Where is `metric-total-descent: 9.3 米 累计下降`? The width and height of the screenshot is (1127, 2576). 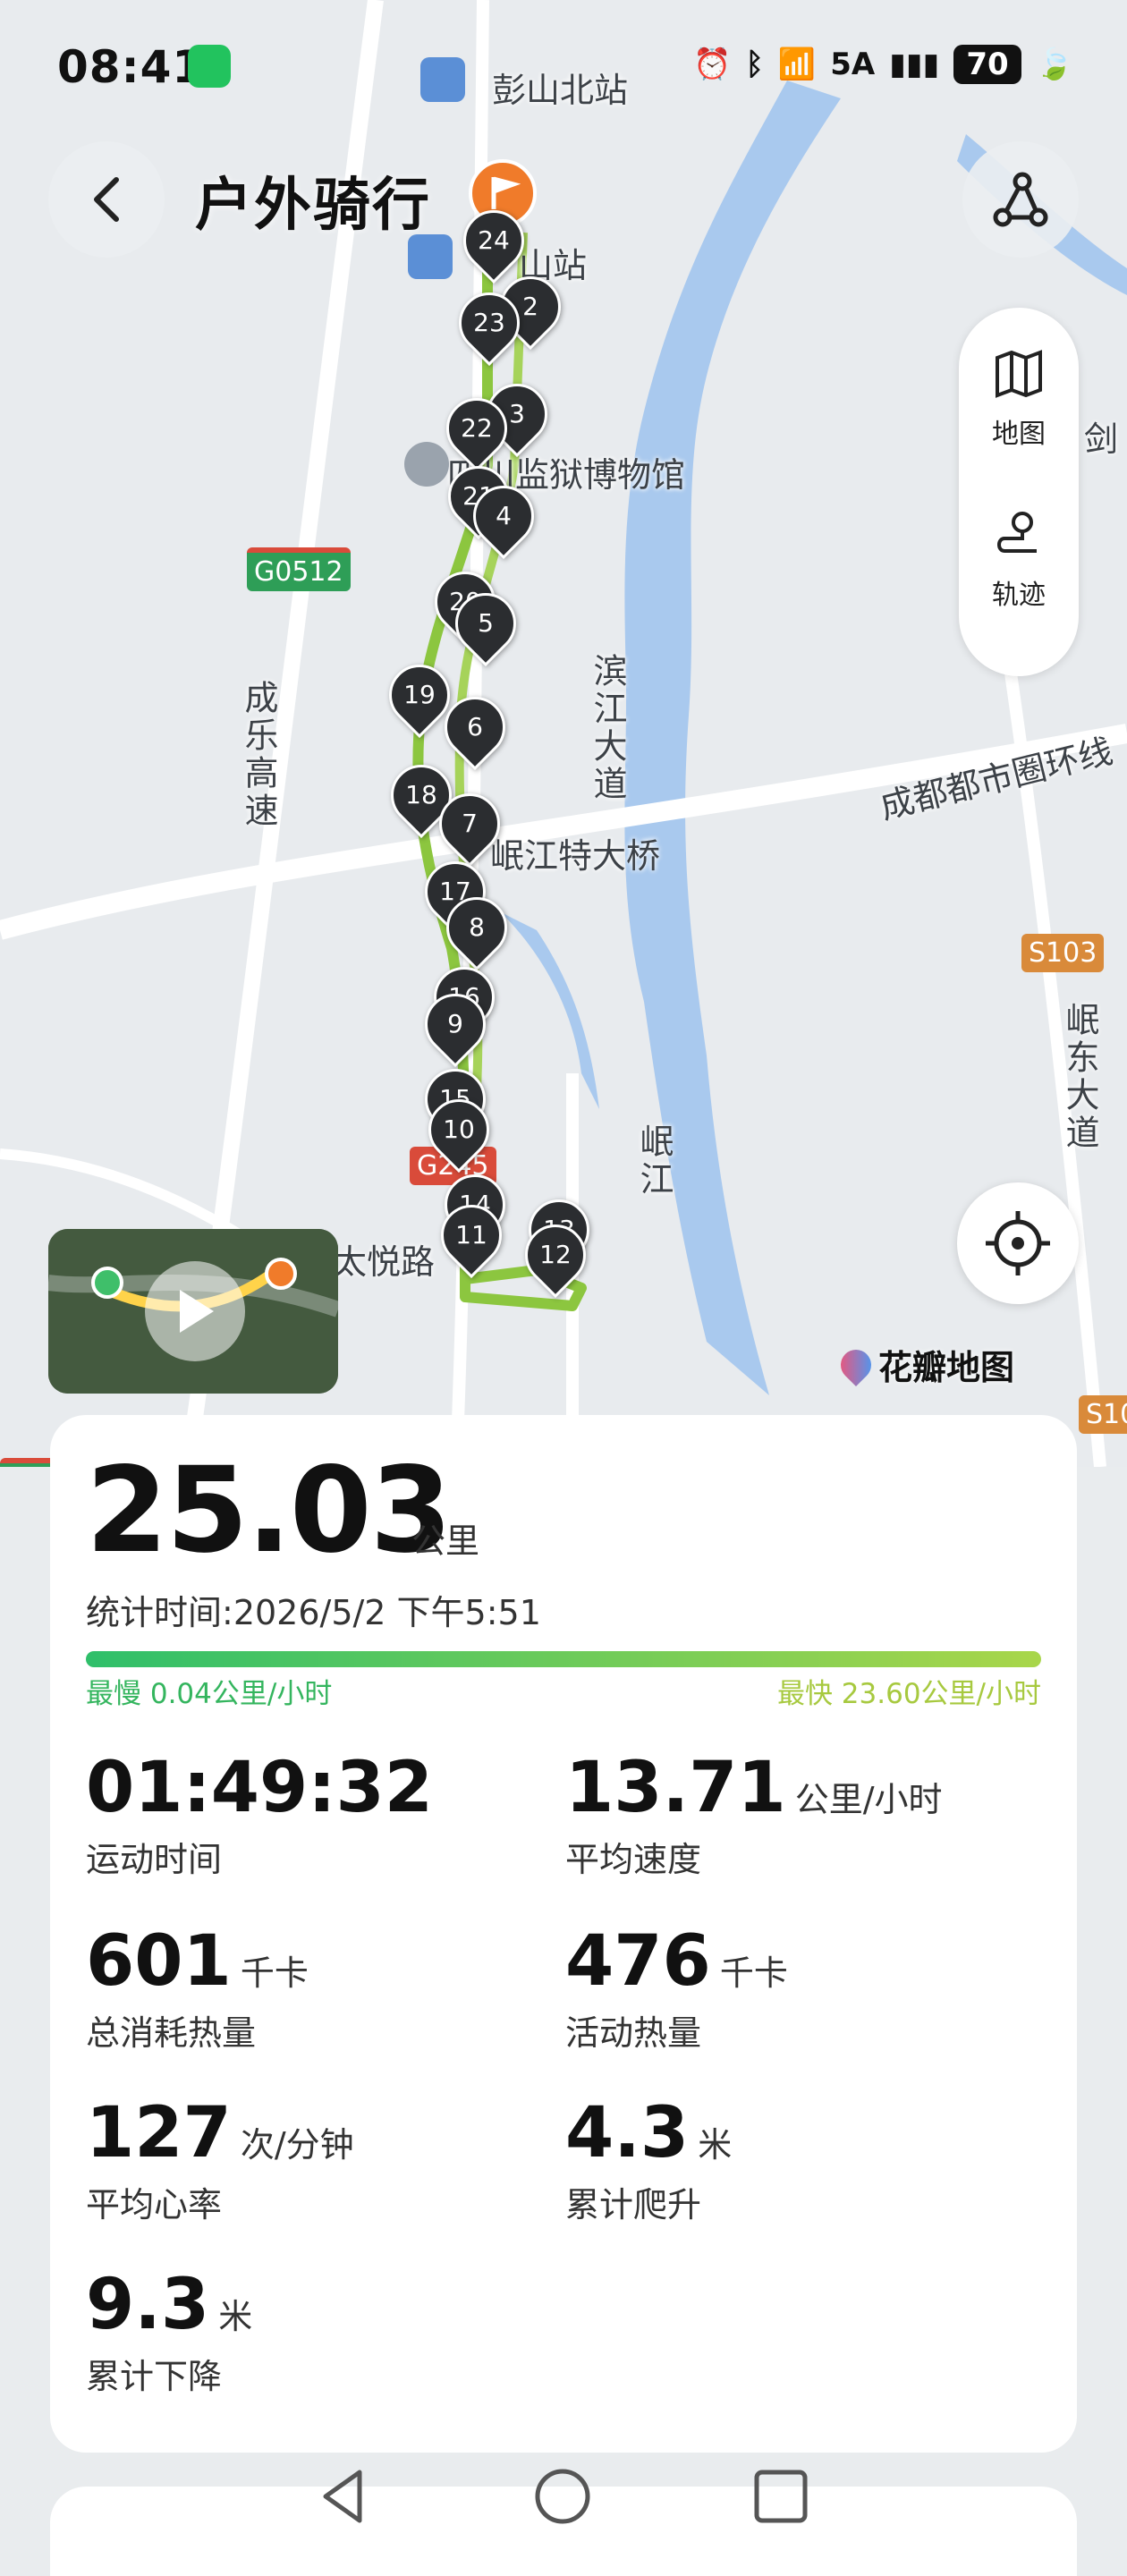
metric-total-descent: 9.3 米 累计下降 is located at coordinates (169, 2331).